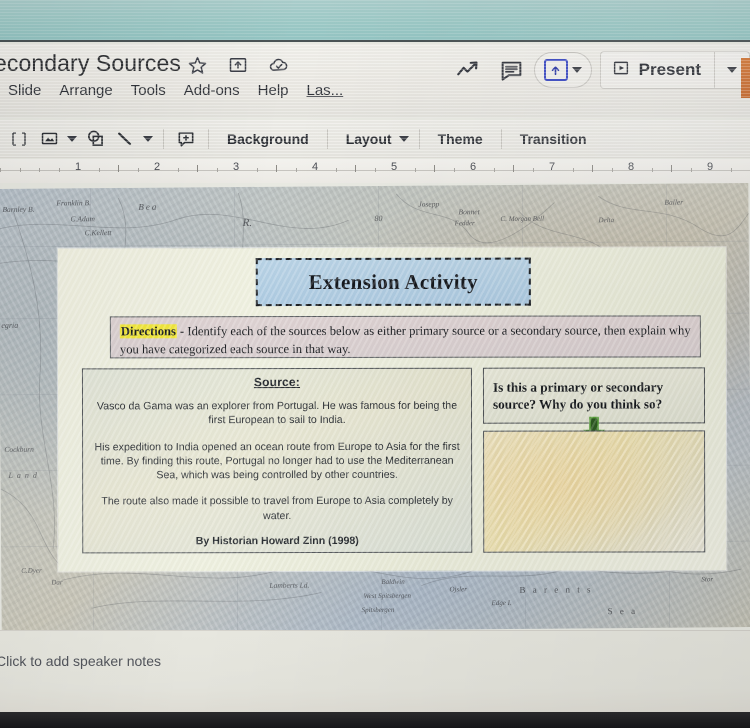  I want to click on ruler-number: 4, so click(315, 167).